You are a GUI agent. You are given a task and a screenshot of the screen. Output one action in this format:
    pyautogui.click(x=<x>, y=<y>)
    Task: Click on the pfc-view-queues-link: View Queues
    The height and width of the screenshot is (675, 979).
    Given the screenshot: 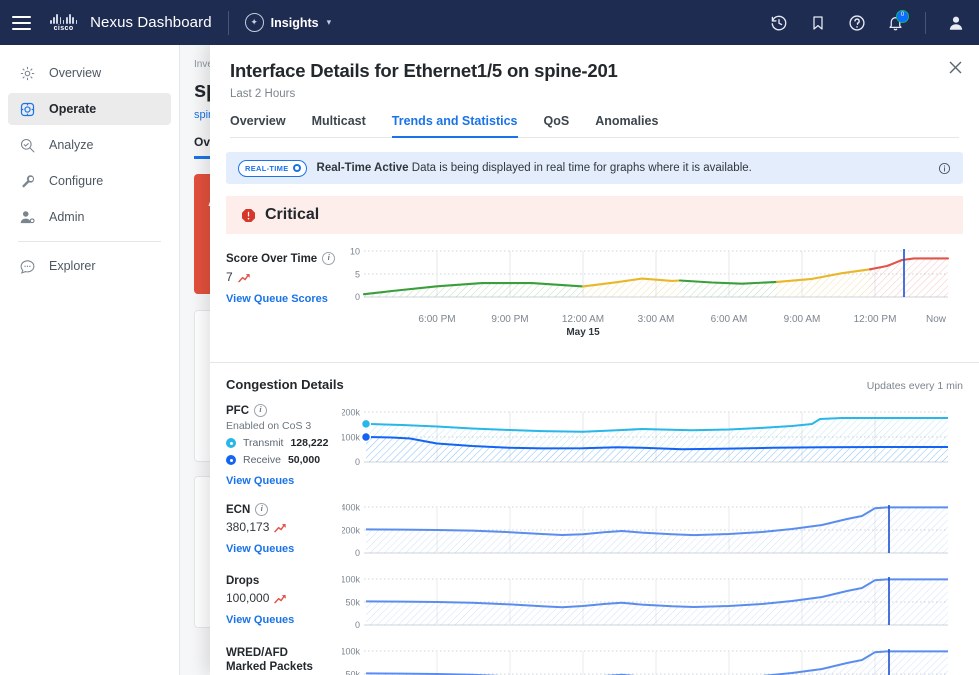 What is the action you would take?
    pyautogui.click(x=284, y=481)
    